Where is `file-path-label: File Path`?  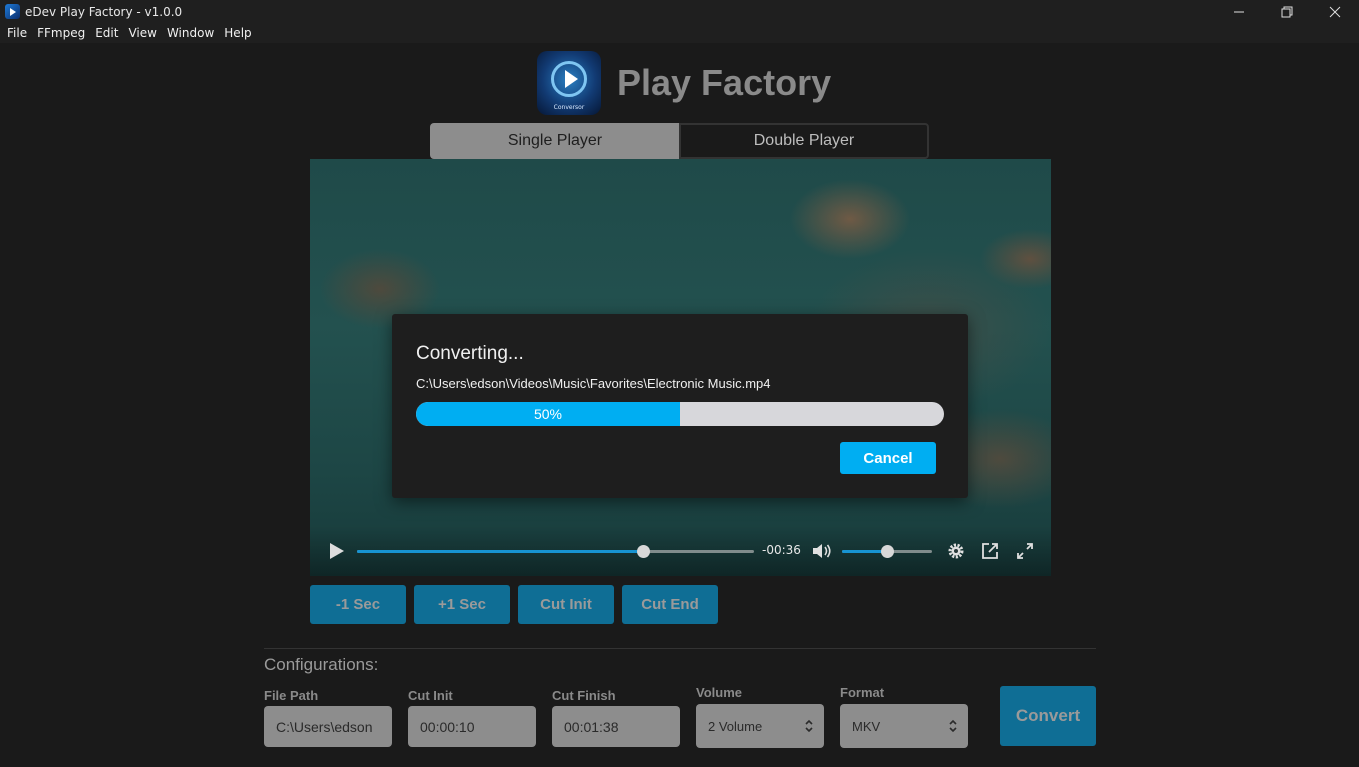 file-path-label: File Path is located at coordinates (291, 695).